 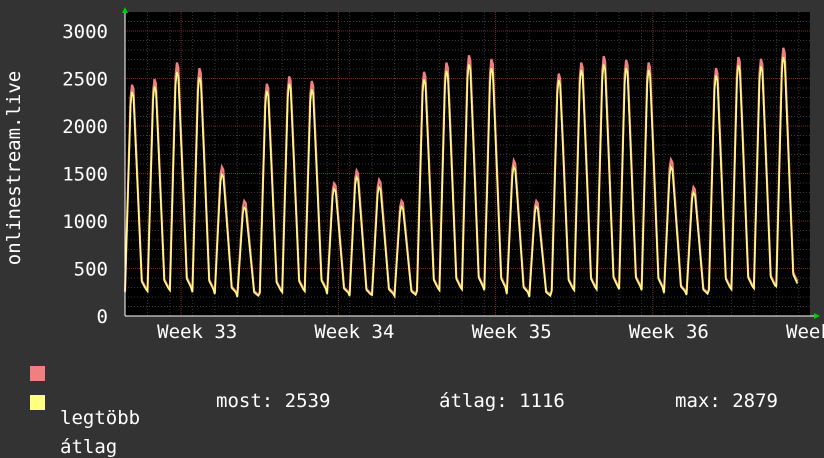 What do you see at coordinates (85, 80) in the screenshot?
I see `y-tick-label: 2500` at bounding box center [85, 80].